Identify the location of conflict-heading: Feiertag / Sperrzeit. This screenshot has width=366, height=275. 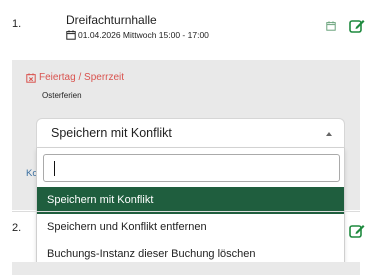
(75, 77).